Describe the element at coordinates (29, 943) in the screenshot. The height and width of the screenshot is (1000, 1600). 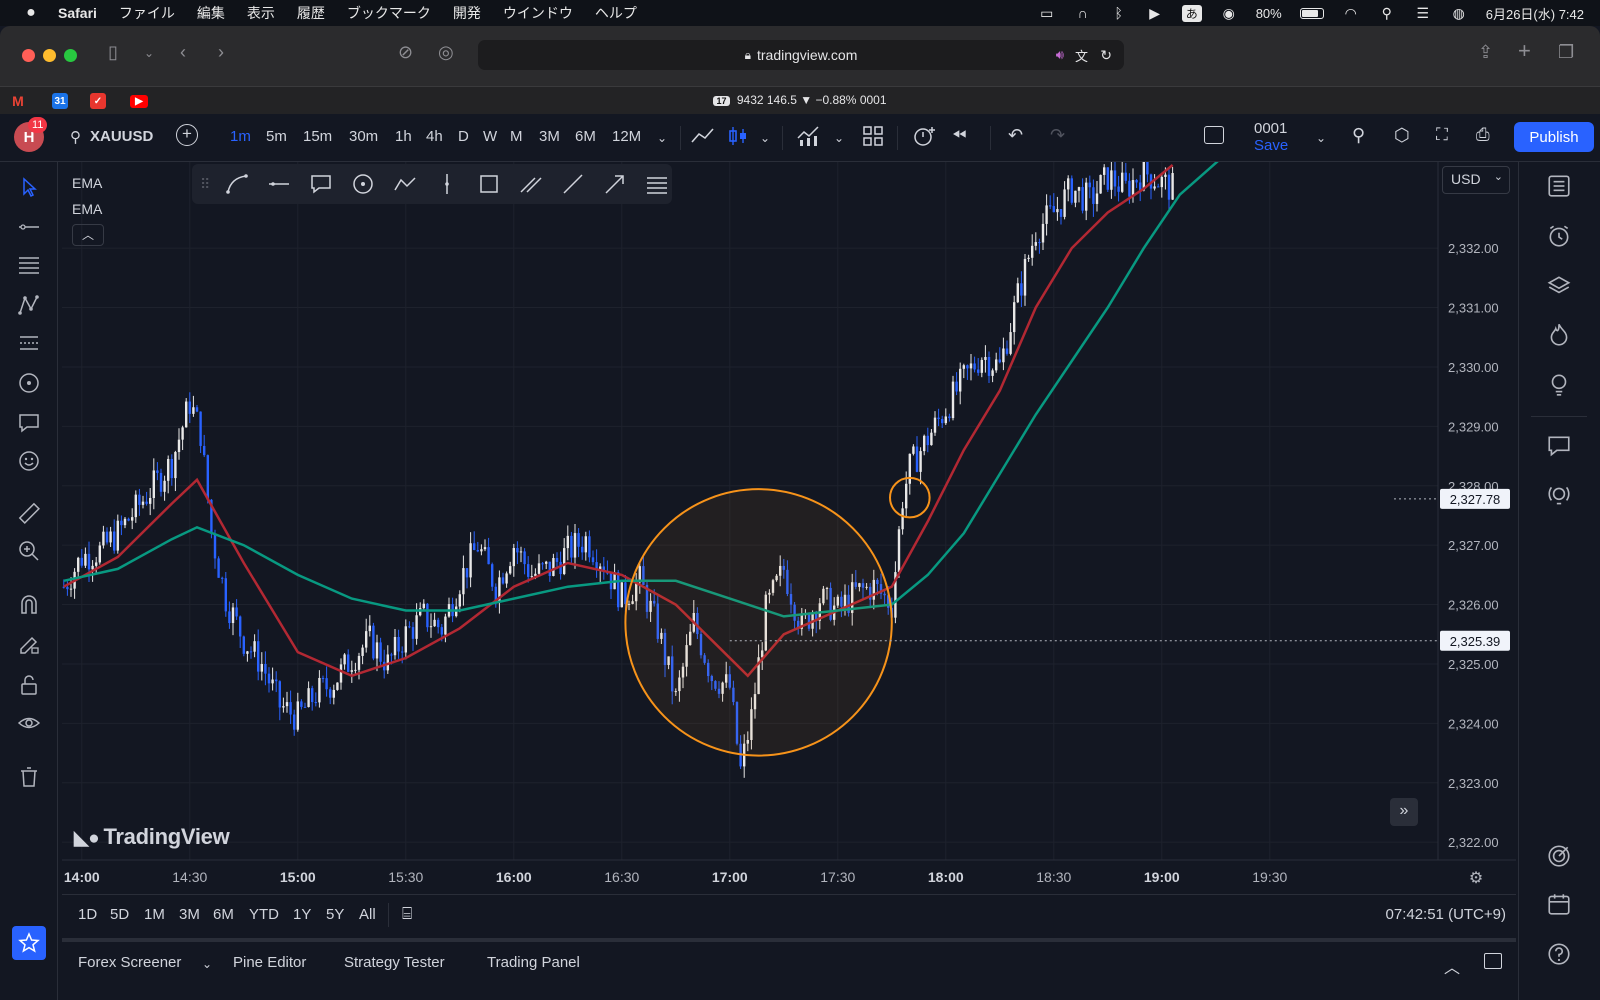
I see `favorites-star-icon` at that location.